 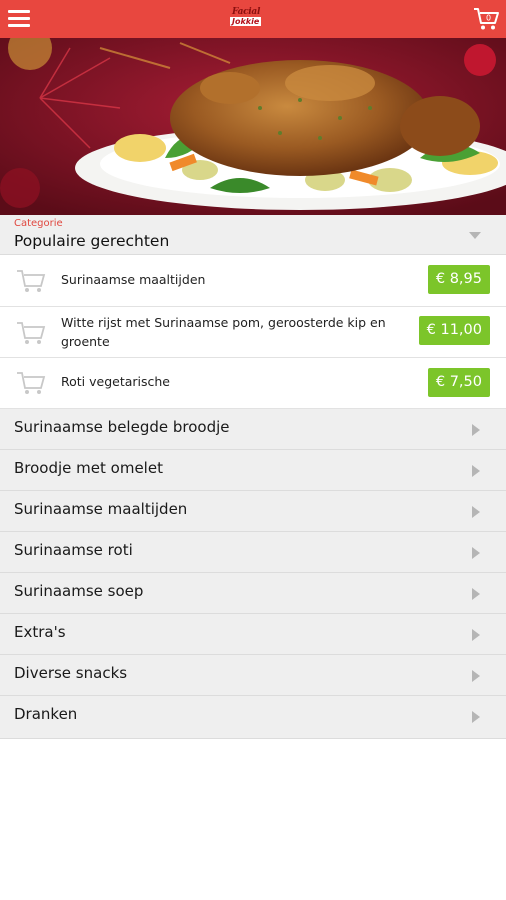 I want to click on category-row: Surinaamse belegde broodje, so click(x=253, y=429).